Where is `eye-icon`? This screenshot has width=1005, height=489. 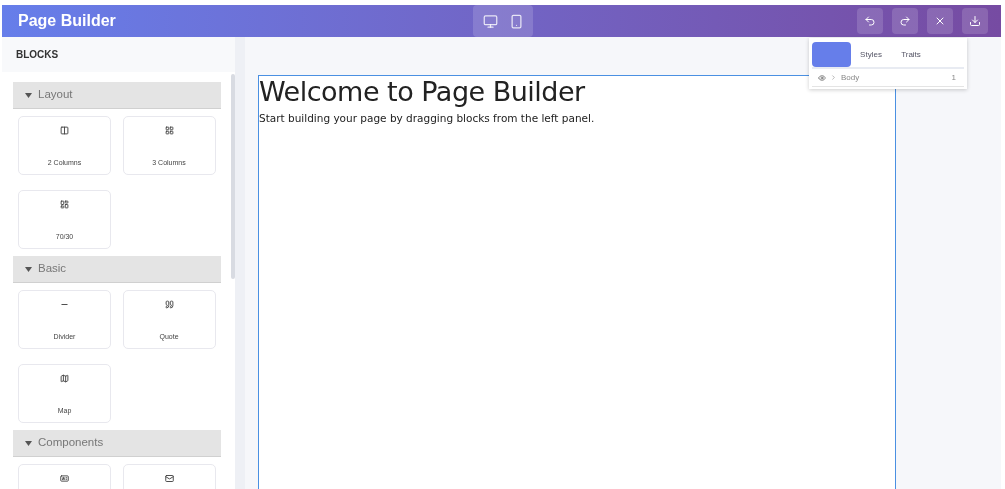 eye-icon is located at coordinates (822, 77).